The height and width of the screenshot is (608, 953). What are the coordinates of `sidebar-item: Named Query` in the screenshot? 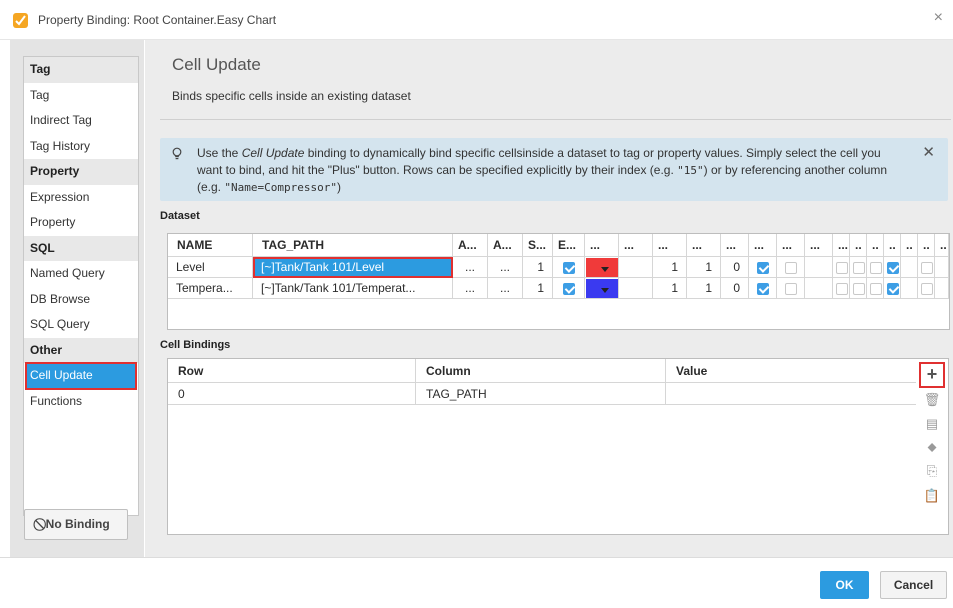 It's located at (81, 274).